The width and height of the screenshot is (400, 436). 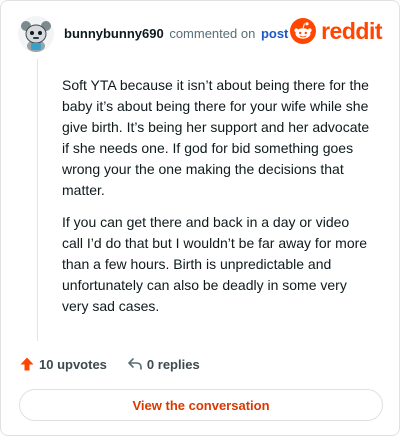 I want to click on comment-header: bunnybunny690 commented on post reddit, so click(x=200, y=33).